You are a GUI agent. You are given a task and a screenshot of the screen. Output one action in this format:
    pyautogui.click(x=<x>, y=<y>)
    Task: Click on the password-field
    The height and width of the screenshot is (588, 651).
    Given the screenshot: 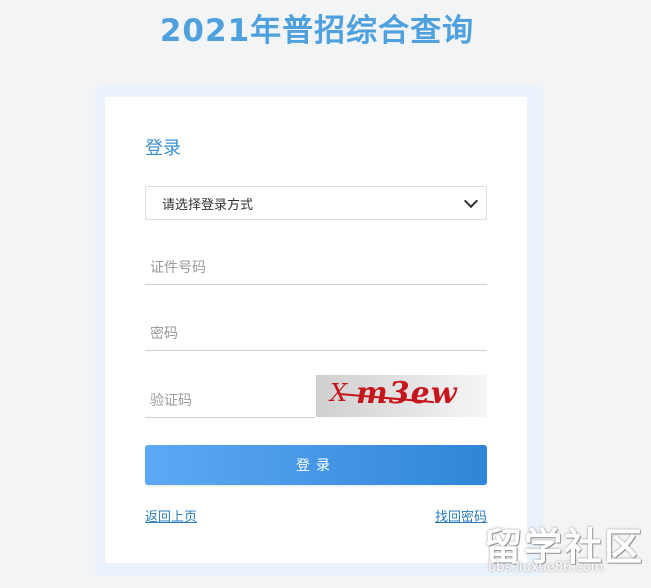 What is the action you would take?
    pyautogui.click(x=316, y=334)
    